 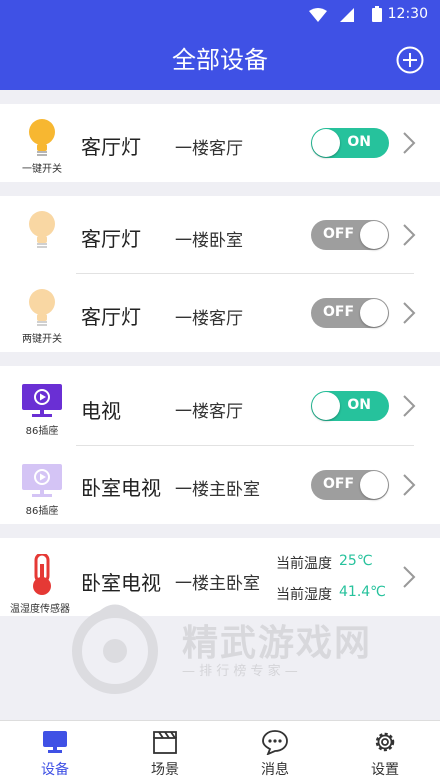 I want to click on page-title: 全部设备, so click(x=220, y=60).